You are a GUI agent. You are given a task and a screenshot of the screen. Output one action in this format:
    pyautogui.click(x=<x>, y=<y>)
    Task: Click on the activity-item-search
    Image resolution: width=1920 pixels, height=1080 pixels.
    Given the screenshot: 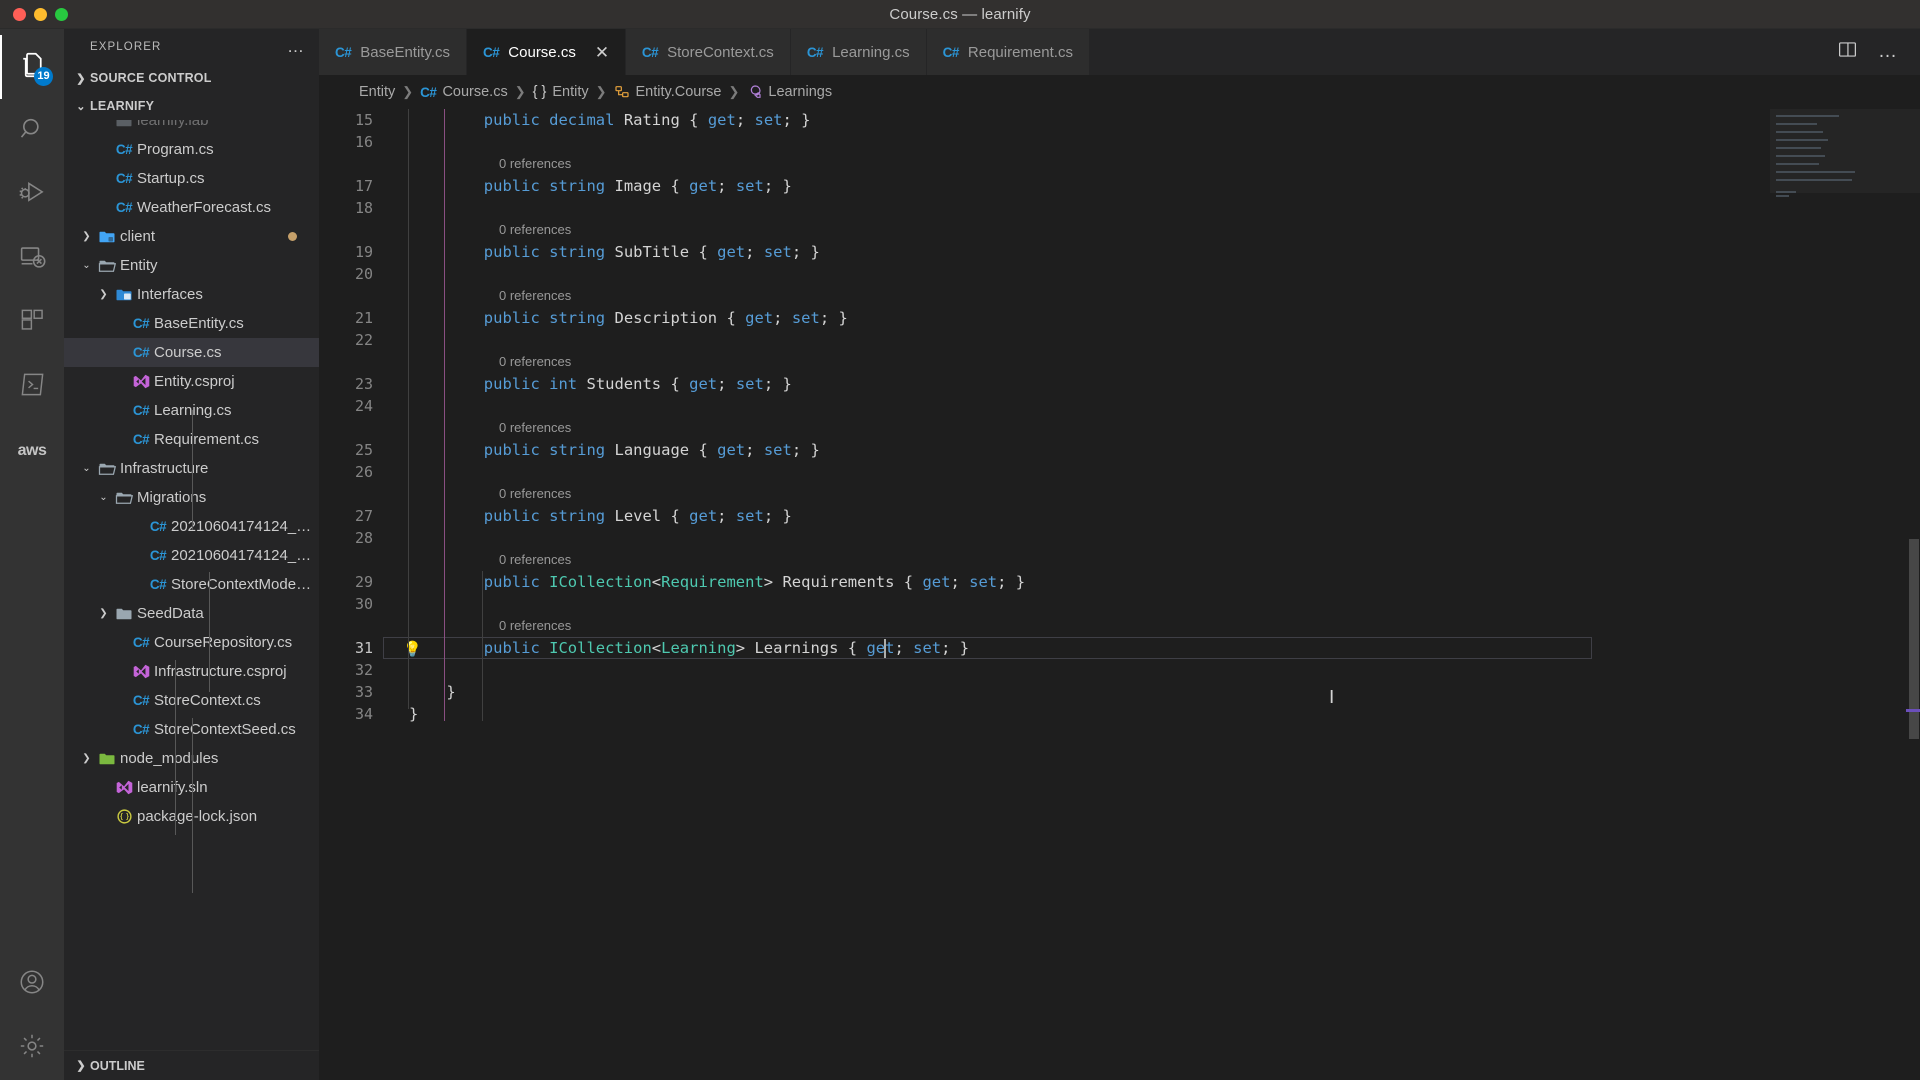 What is the action you would take?
    pyautogui.click(x=32, y=131)
    